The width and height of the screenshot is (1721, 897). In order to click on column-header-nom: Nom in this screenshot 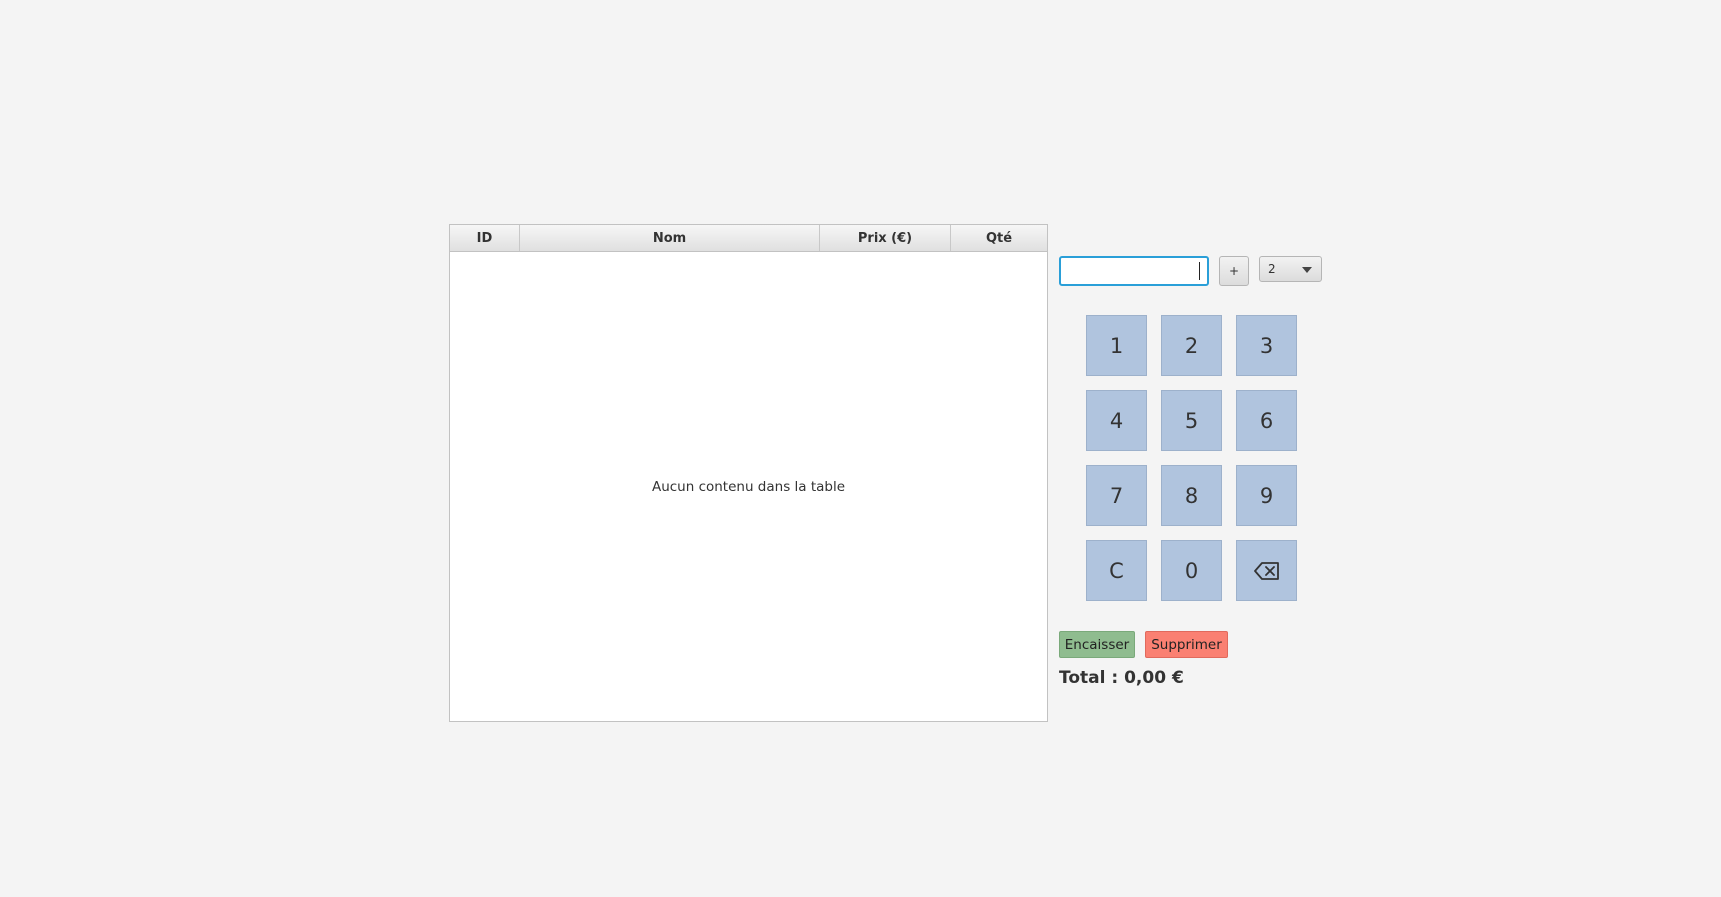, I will do `click(670, 238)`.